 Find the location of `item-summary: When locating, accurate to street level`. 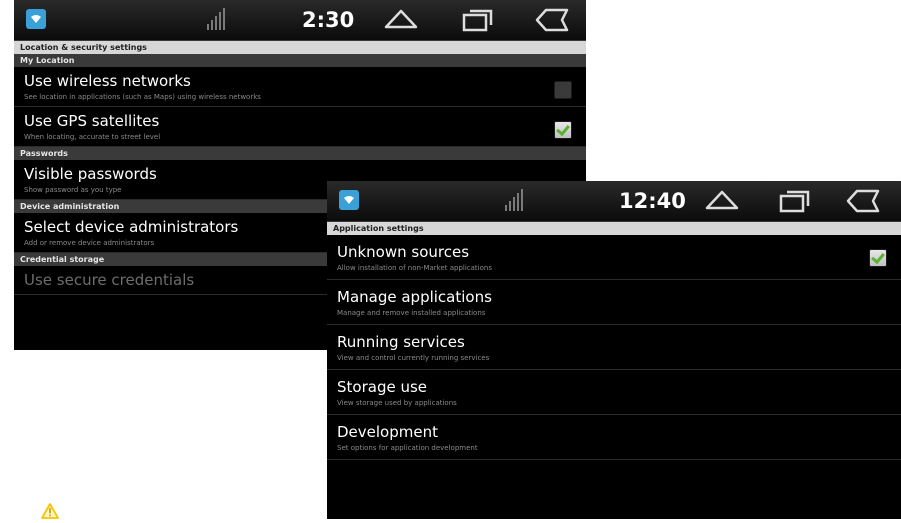

item-summary: When locating, accurate to street level is located at coordinates (92, 137).